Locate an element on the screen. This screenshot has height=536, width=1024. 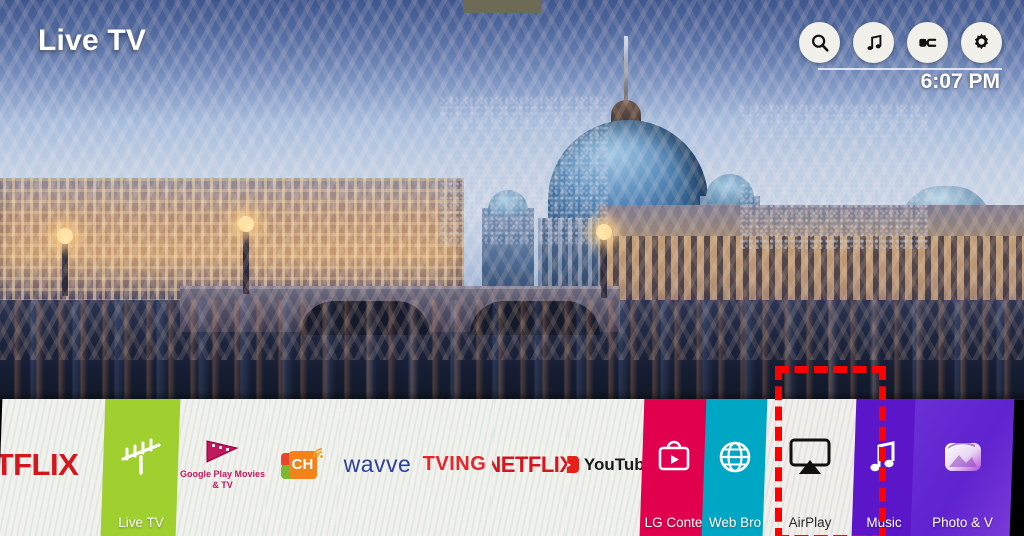
tile-label: Web Bro is located at coordinates (735, 522).